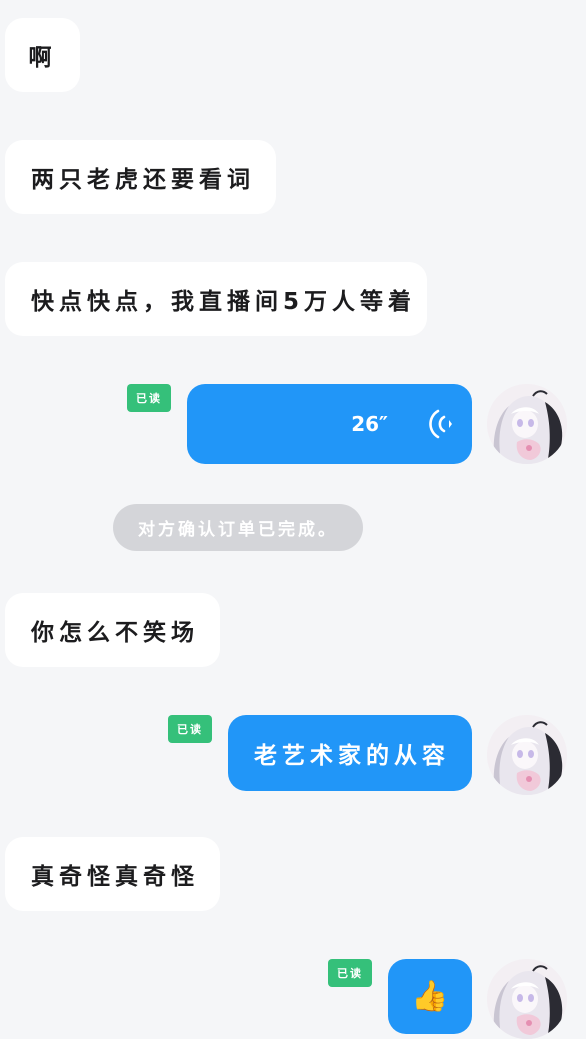  Describe the element at coordinates (115, 633) in the screenshot. I see `message-text: 你怎么不笑场` at that location.